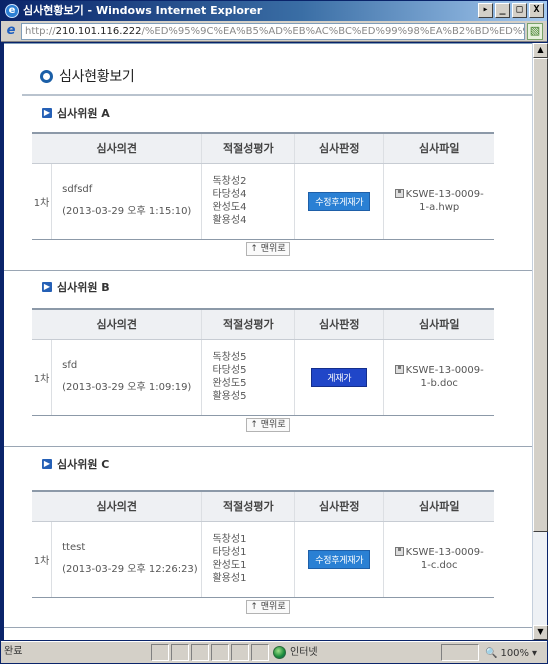  I want to click on eval-cell: 독창성1 타당성1 완성도1 활용성1, so click(248, 559).